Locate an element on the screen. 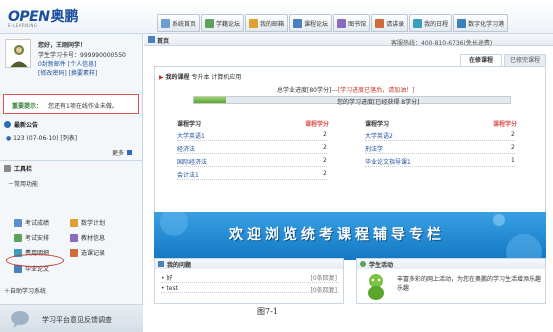  nav-tab-1: 学籍论坛 is located at coordinates (223, 23).